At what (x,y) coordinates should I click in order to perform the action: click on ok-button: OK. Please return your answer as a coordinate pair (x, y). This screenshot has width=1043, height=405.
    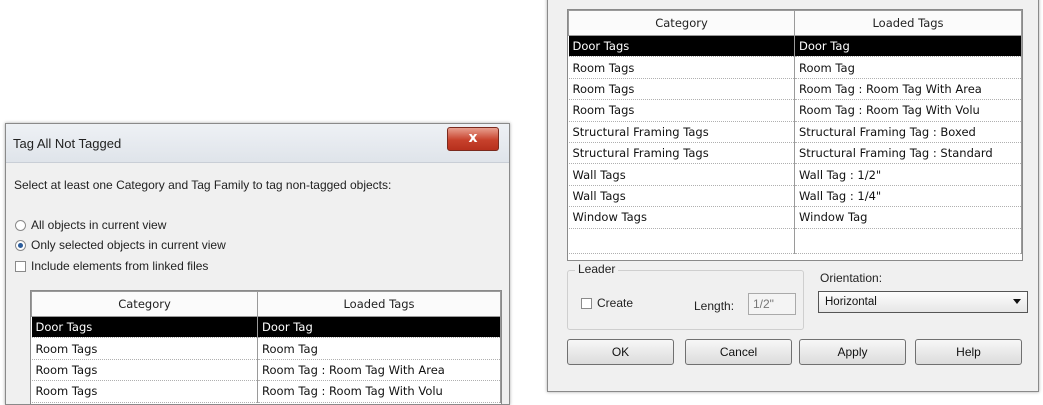
    Looking at the image, I should click on (620, 352).